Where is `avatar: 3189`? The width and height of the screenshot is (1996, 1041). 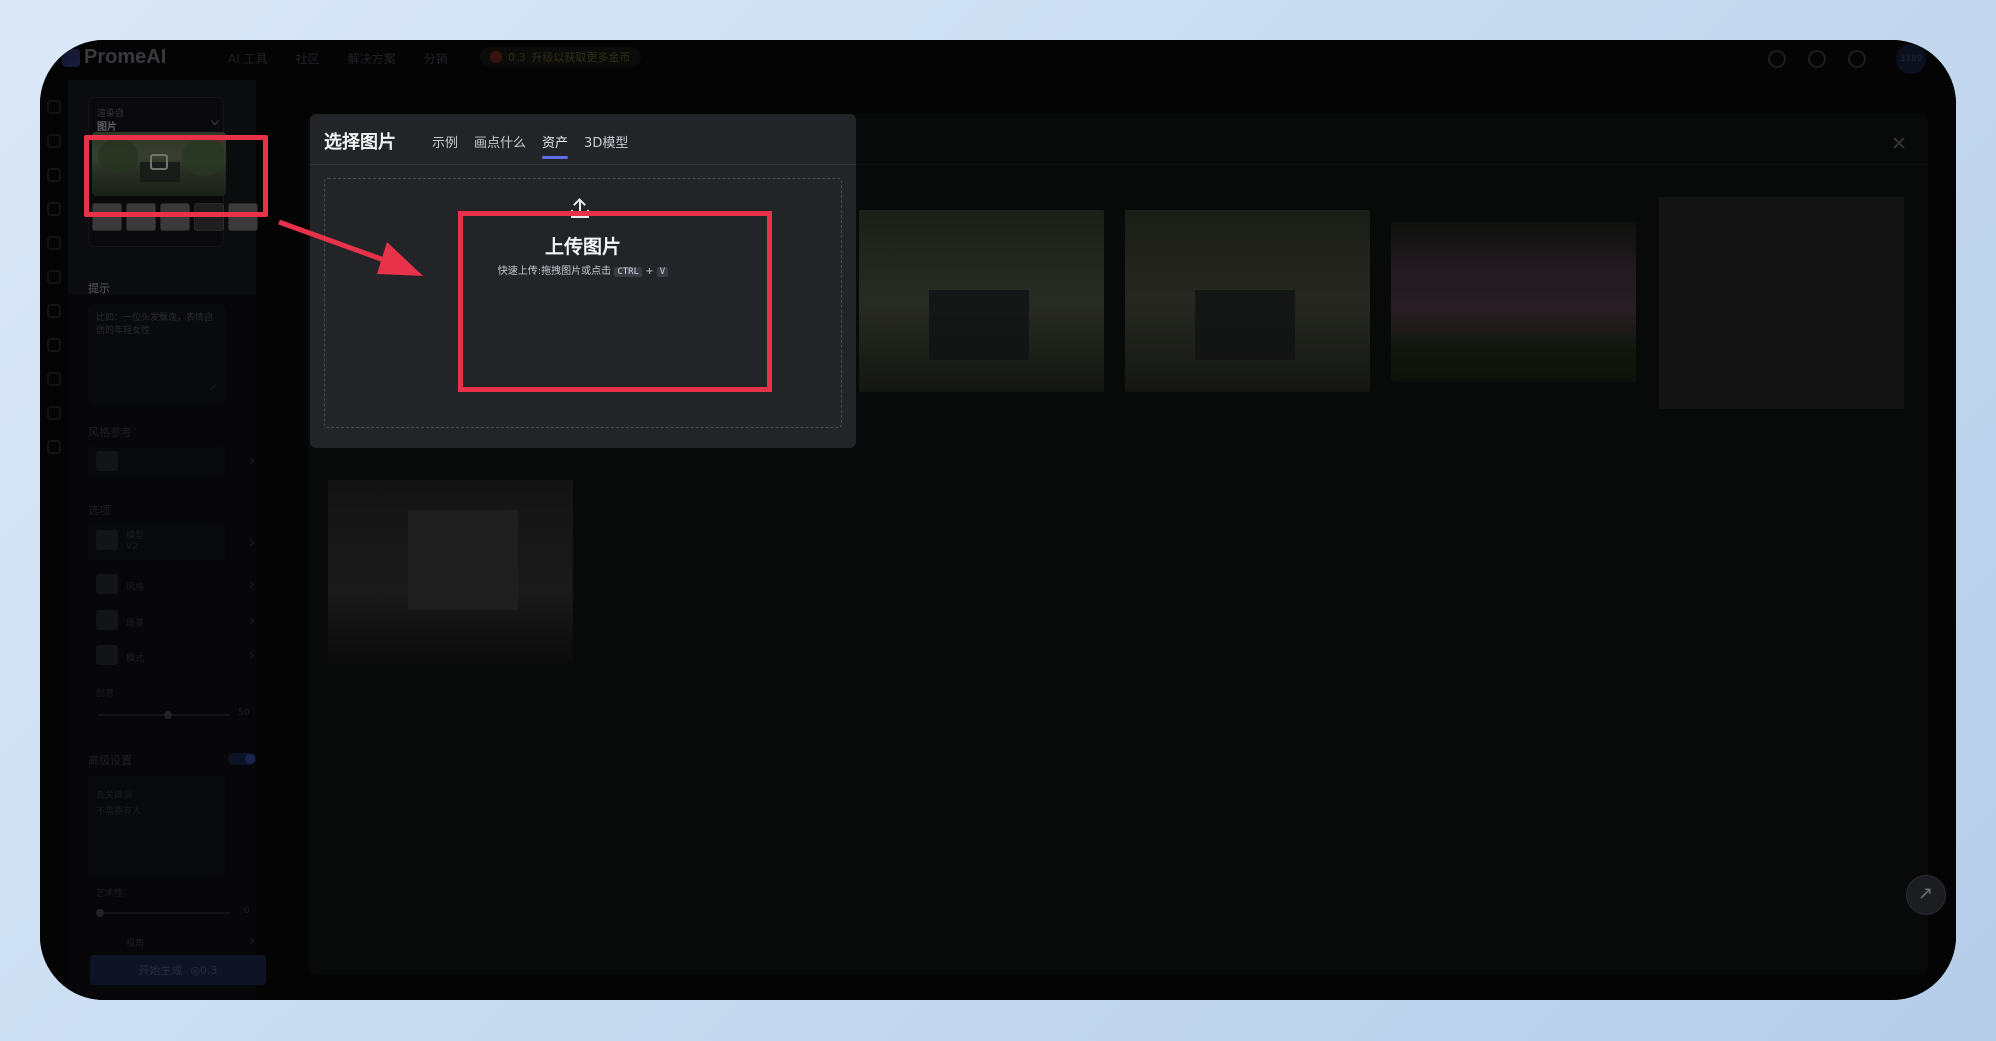 avatar: 3189 is located at coordinates (1911, 59).